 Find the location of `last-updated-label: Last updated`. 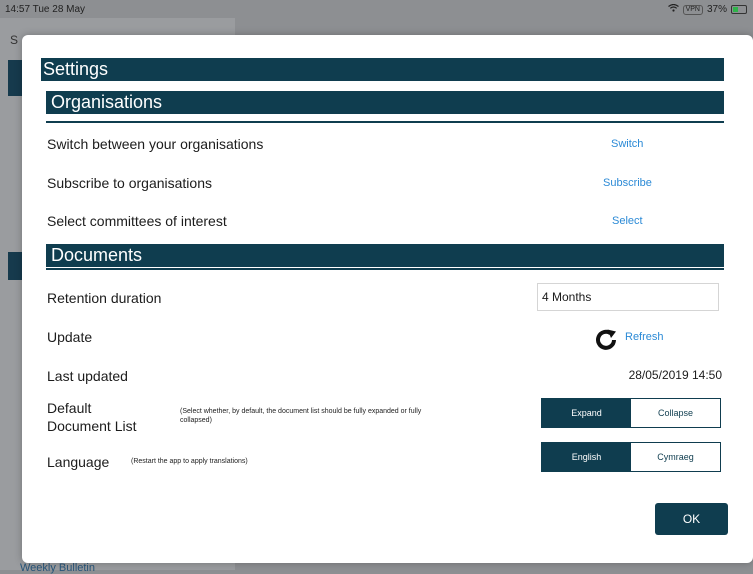

last-updated-label: Last updated is located at coordinates (87, 376).